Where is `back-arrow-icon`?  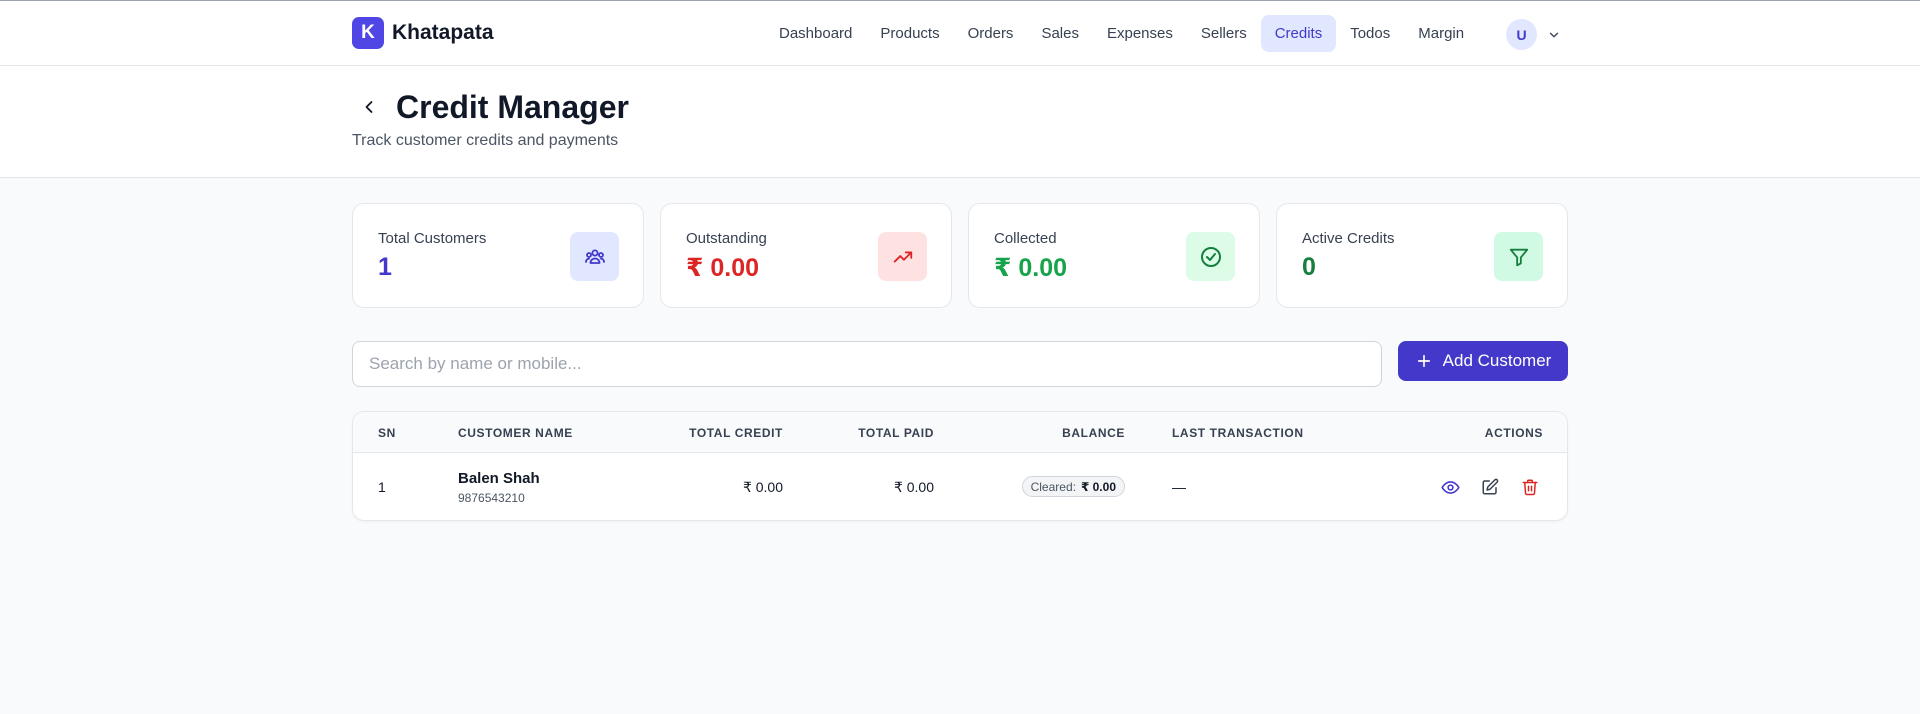
back-arrow-icon is located at coordinates (369, 107).